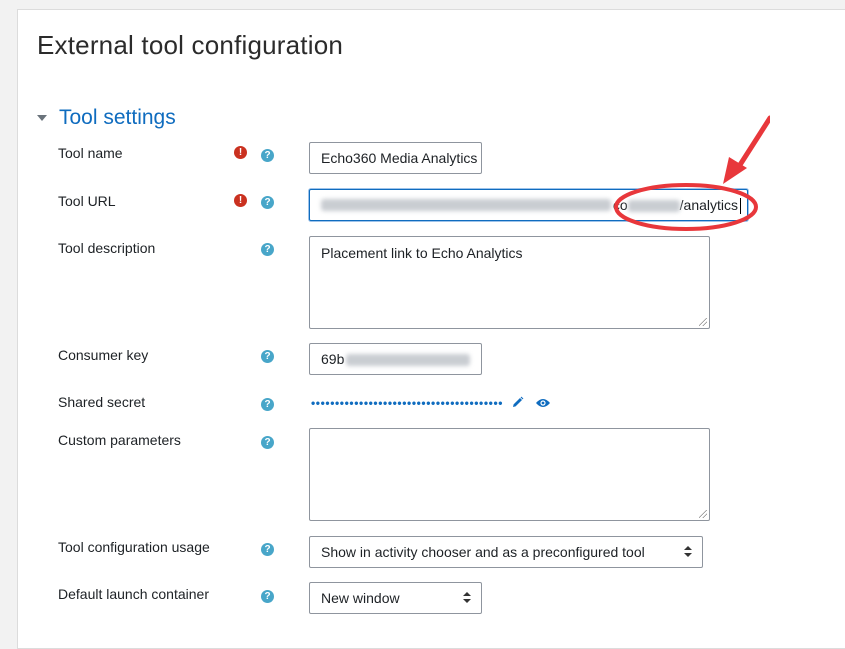  What do you see at coordinates (509, 282) in the screenshot?
I see `tool-description-textarea: Placement link to Echo Analytics` at bounding box center [509, 282].